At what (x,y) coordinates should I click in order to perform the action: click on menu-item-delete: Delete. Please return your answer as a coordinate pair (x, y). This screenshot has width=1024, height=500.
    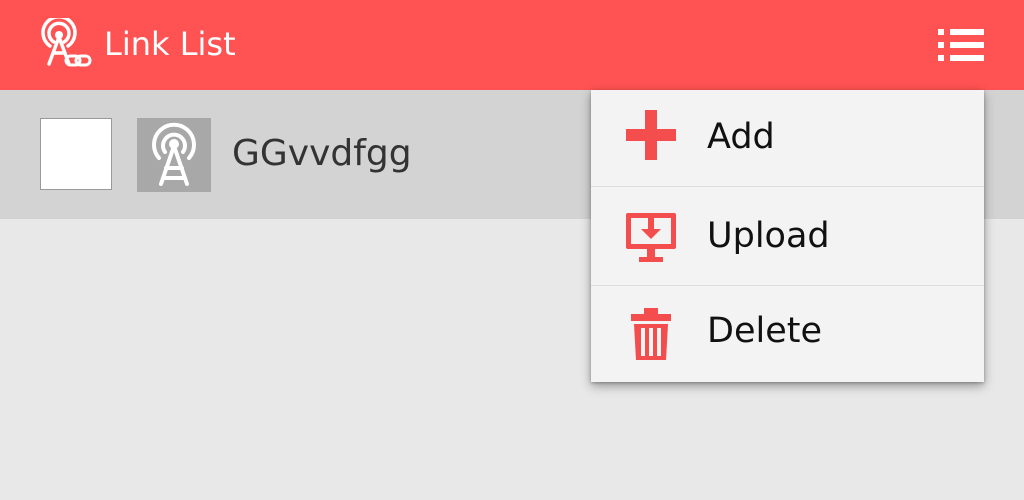
    Looking at the image, I should click on (787, 334).